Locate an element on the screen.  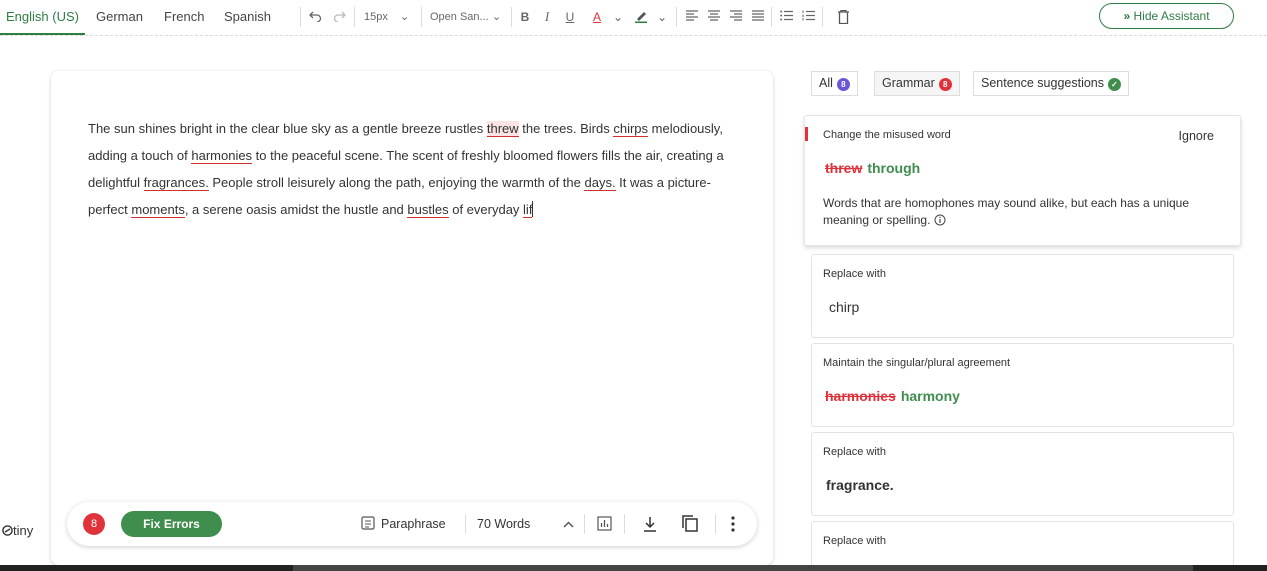
bullet-list-icon is located at coordinates (786, 17).